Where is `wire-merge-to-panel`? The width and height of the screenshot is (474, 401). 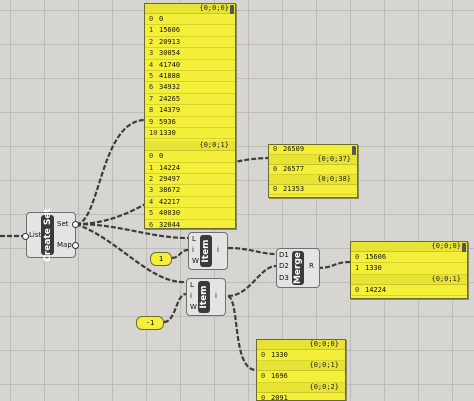
wire-merge-to-panel is located at coordinates (334, 265).